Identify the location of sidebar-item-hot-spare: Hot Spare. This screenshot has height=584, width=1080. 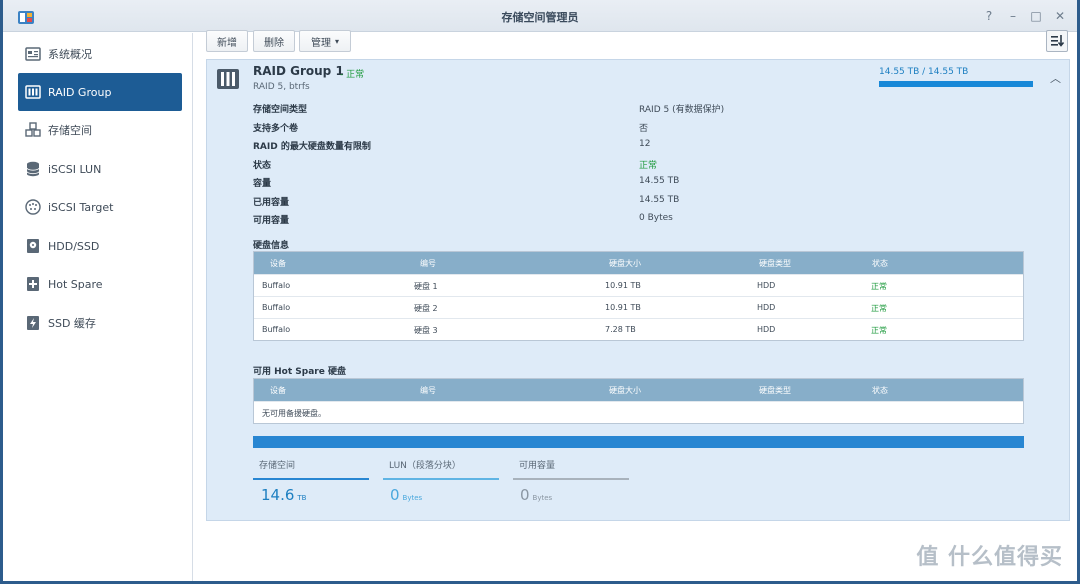
(100, 284).